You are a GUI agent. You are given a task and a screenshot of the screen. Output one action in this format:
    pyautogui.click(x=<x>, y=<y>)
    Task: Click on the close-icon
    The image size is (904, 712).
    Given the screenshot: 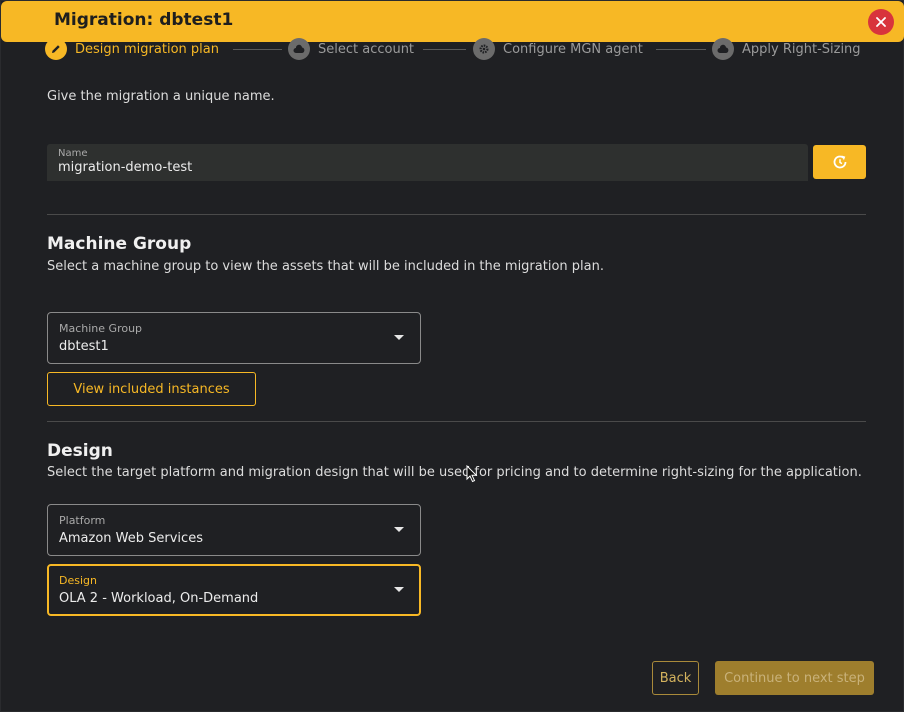 What is the action you would take?
    pyautogui.click(x=881, y=22)
    